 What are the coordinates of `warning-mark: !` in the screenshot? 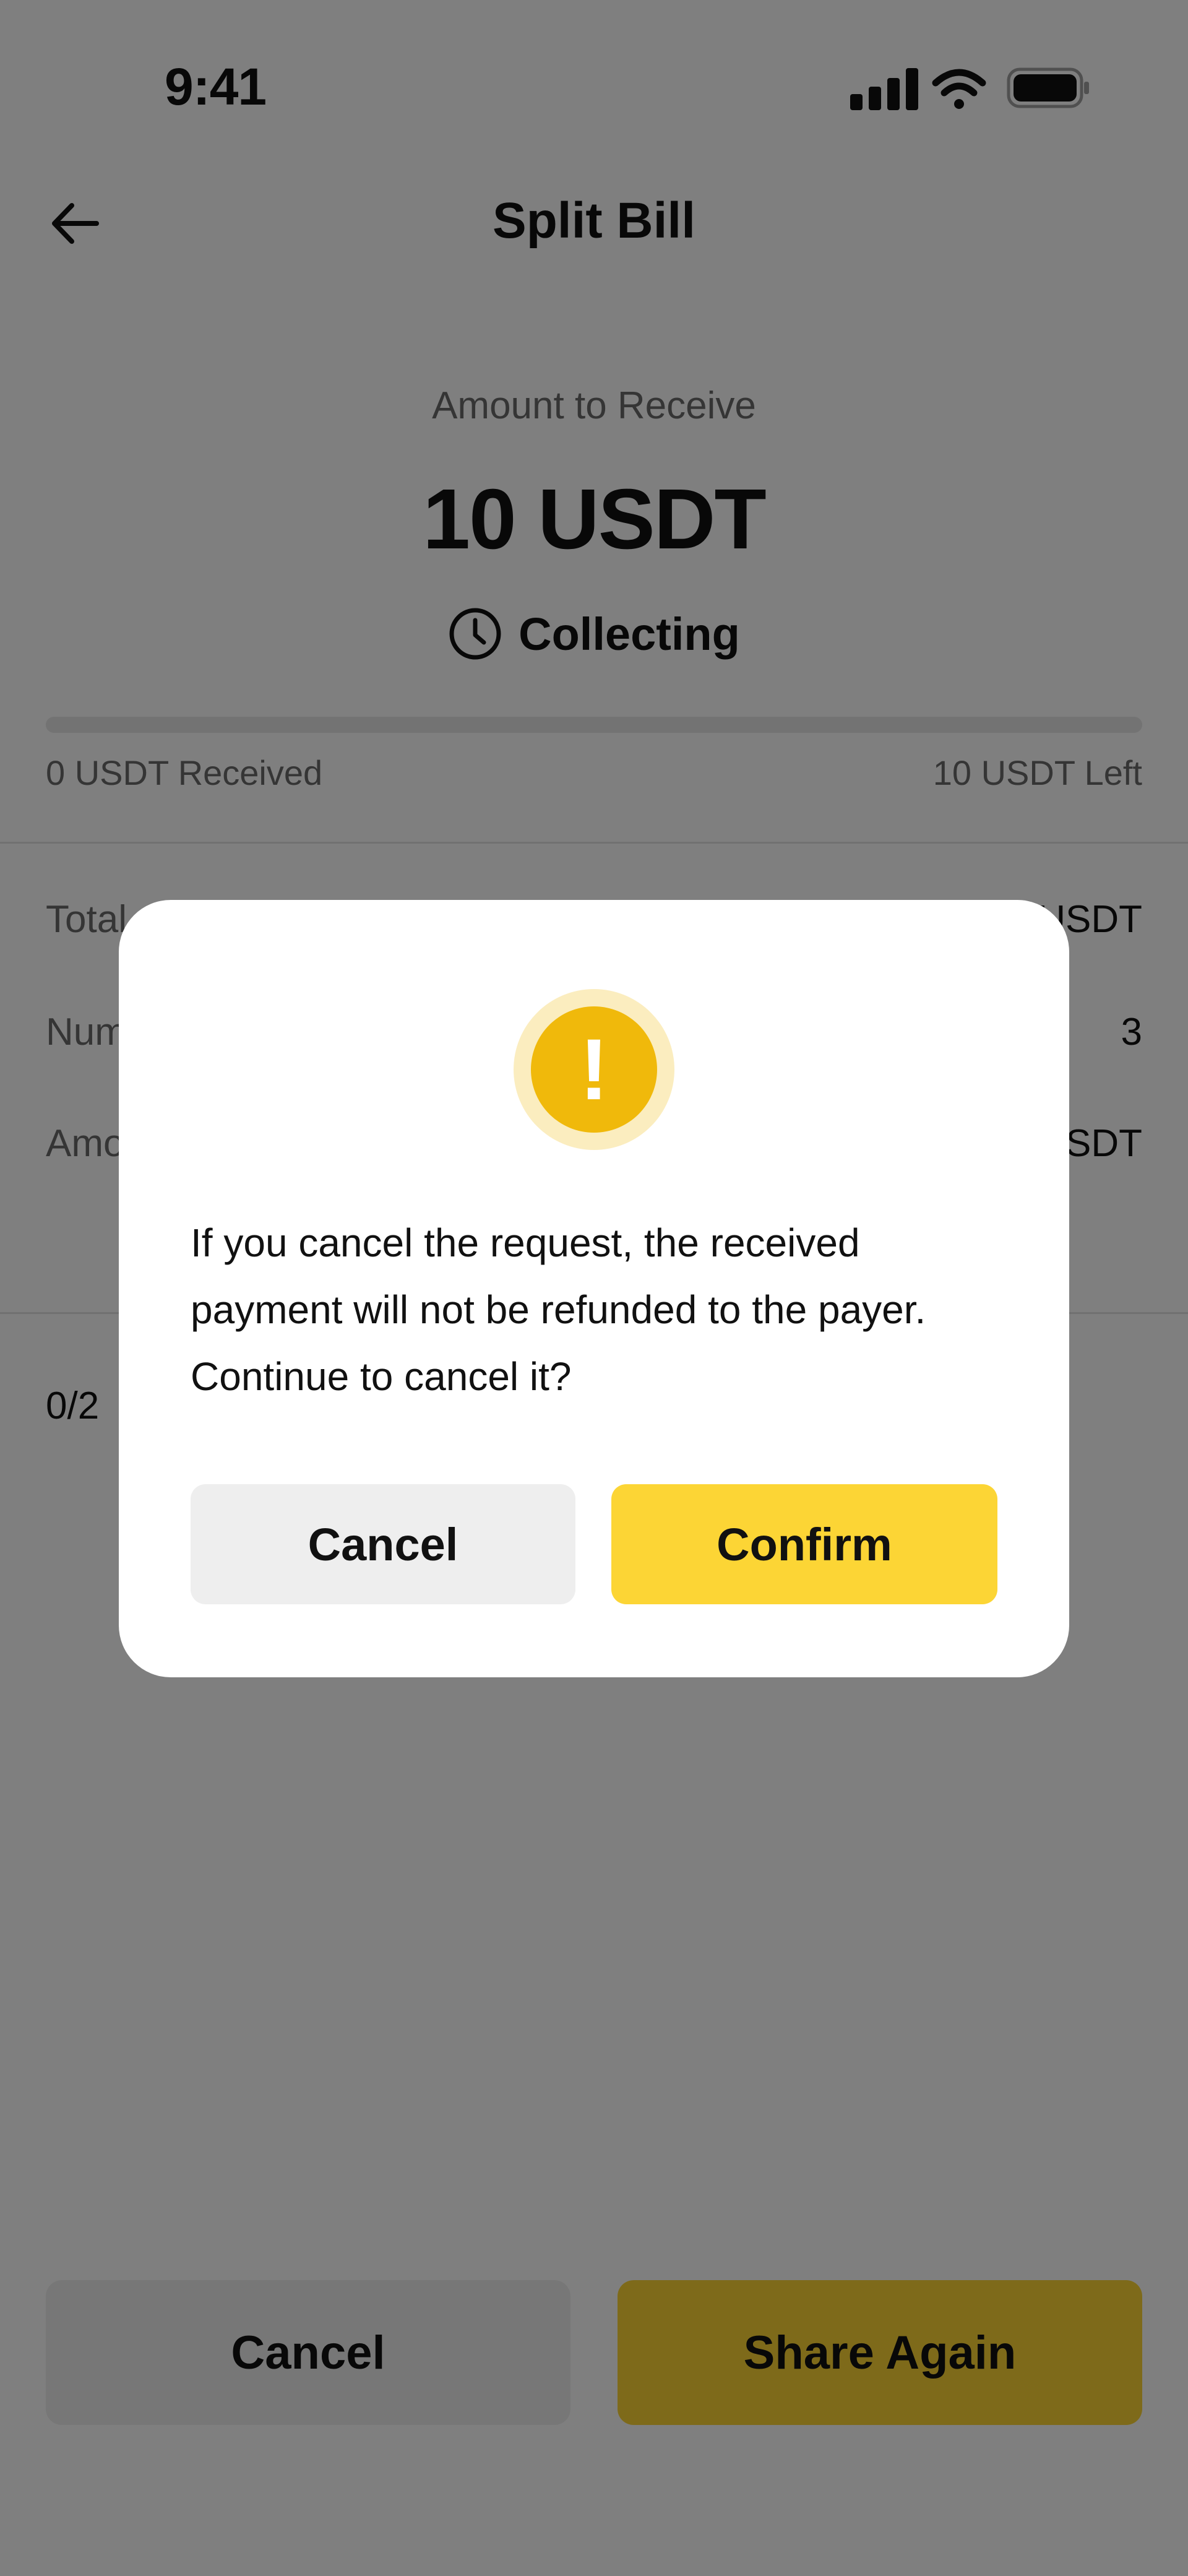 It's located at (594, 1069).